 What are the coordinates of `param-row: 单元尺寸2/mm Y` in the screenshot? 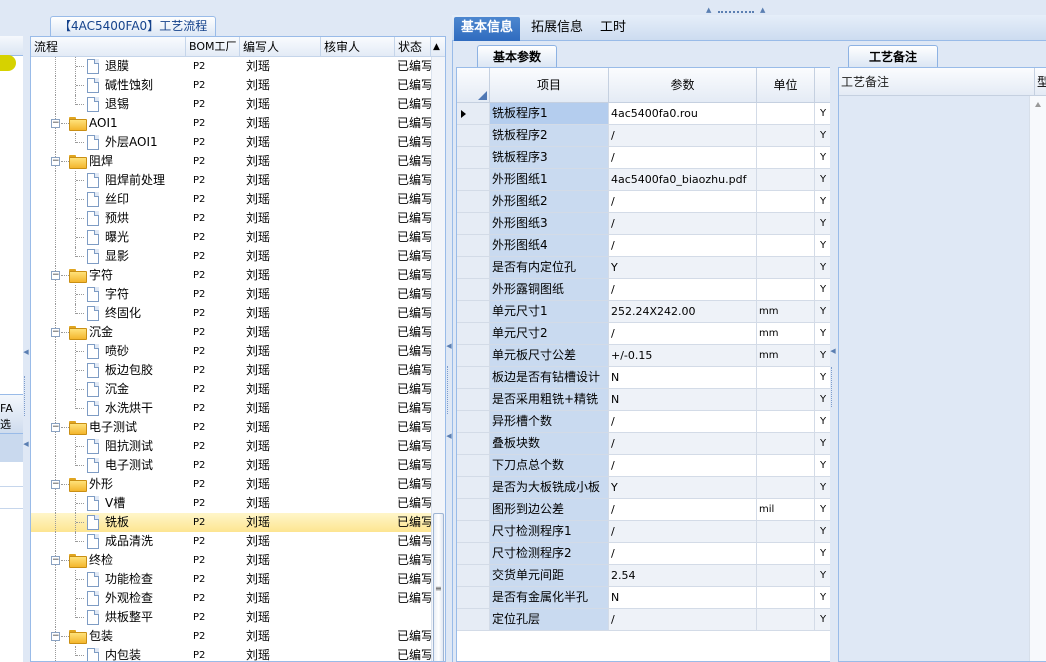 It's located at (643, 334).